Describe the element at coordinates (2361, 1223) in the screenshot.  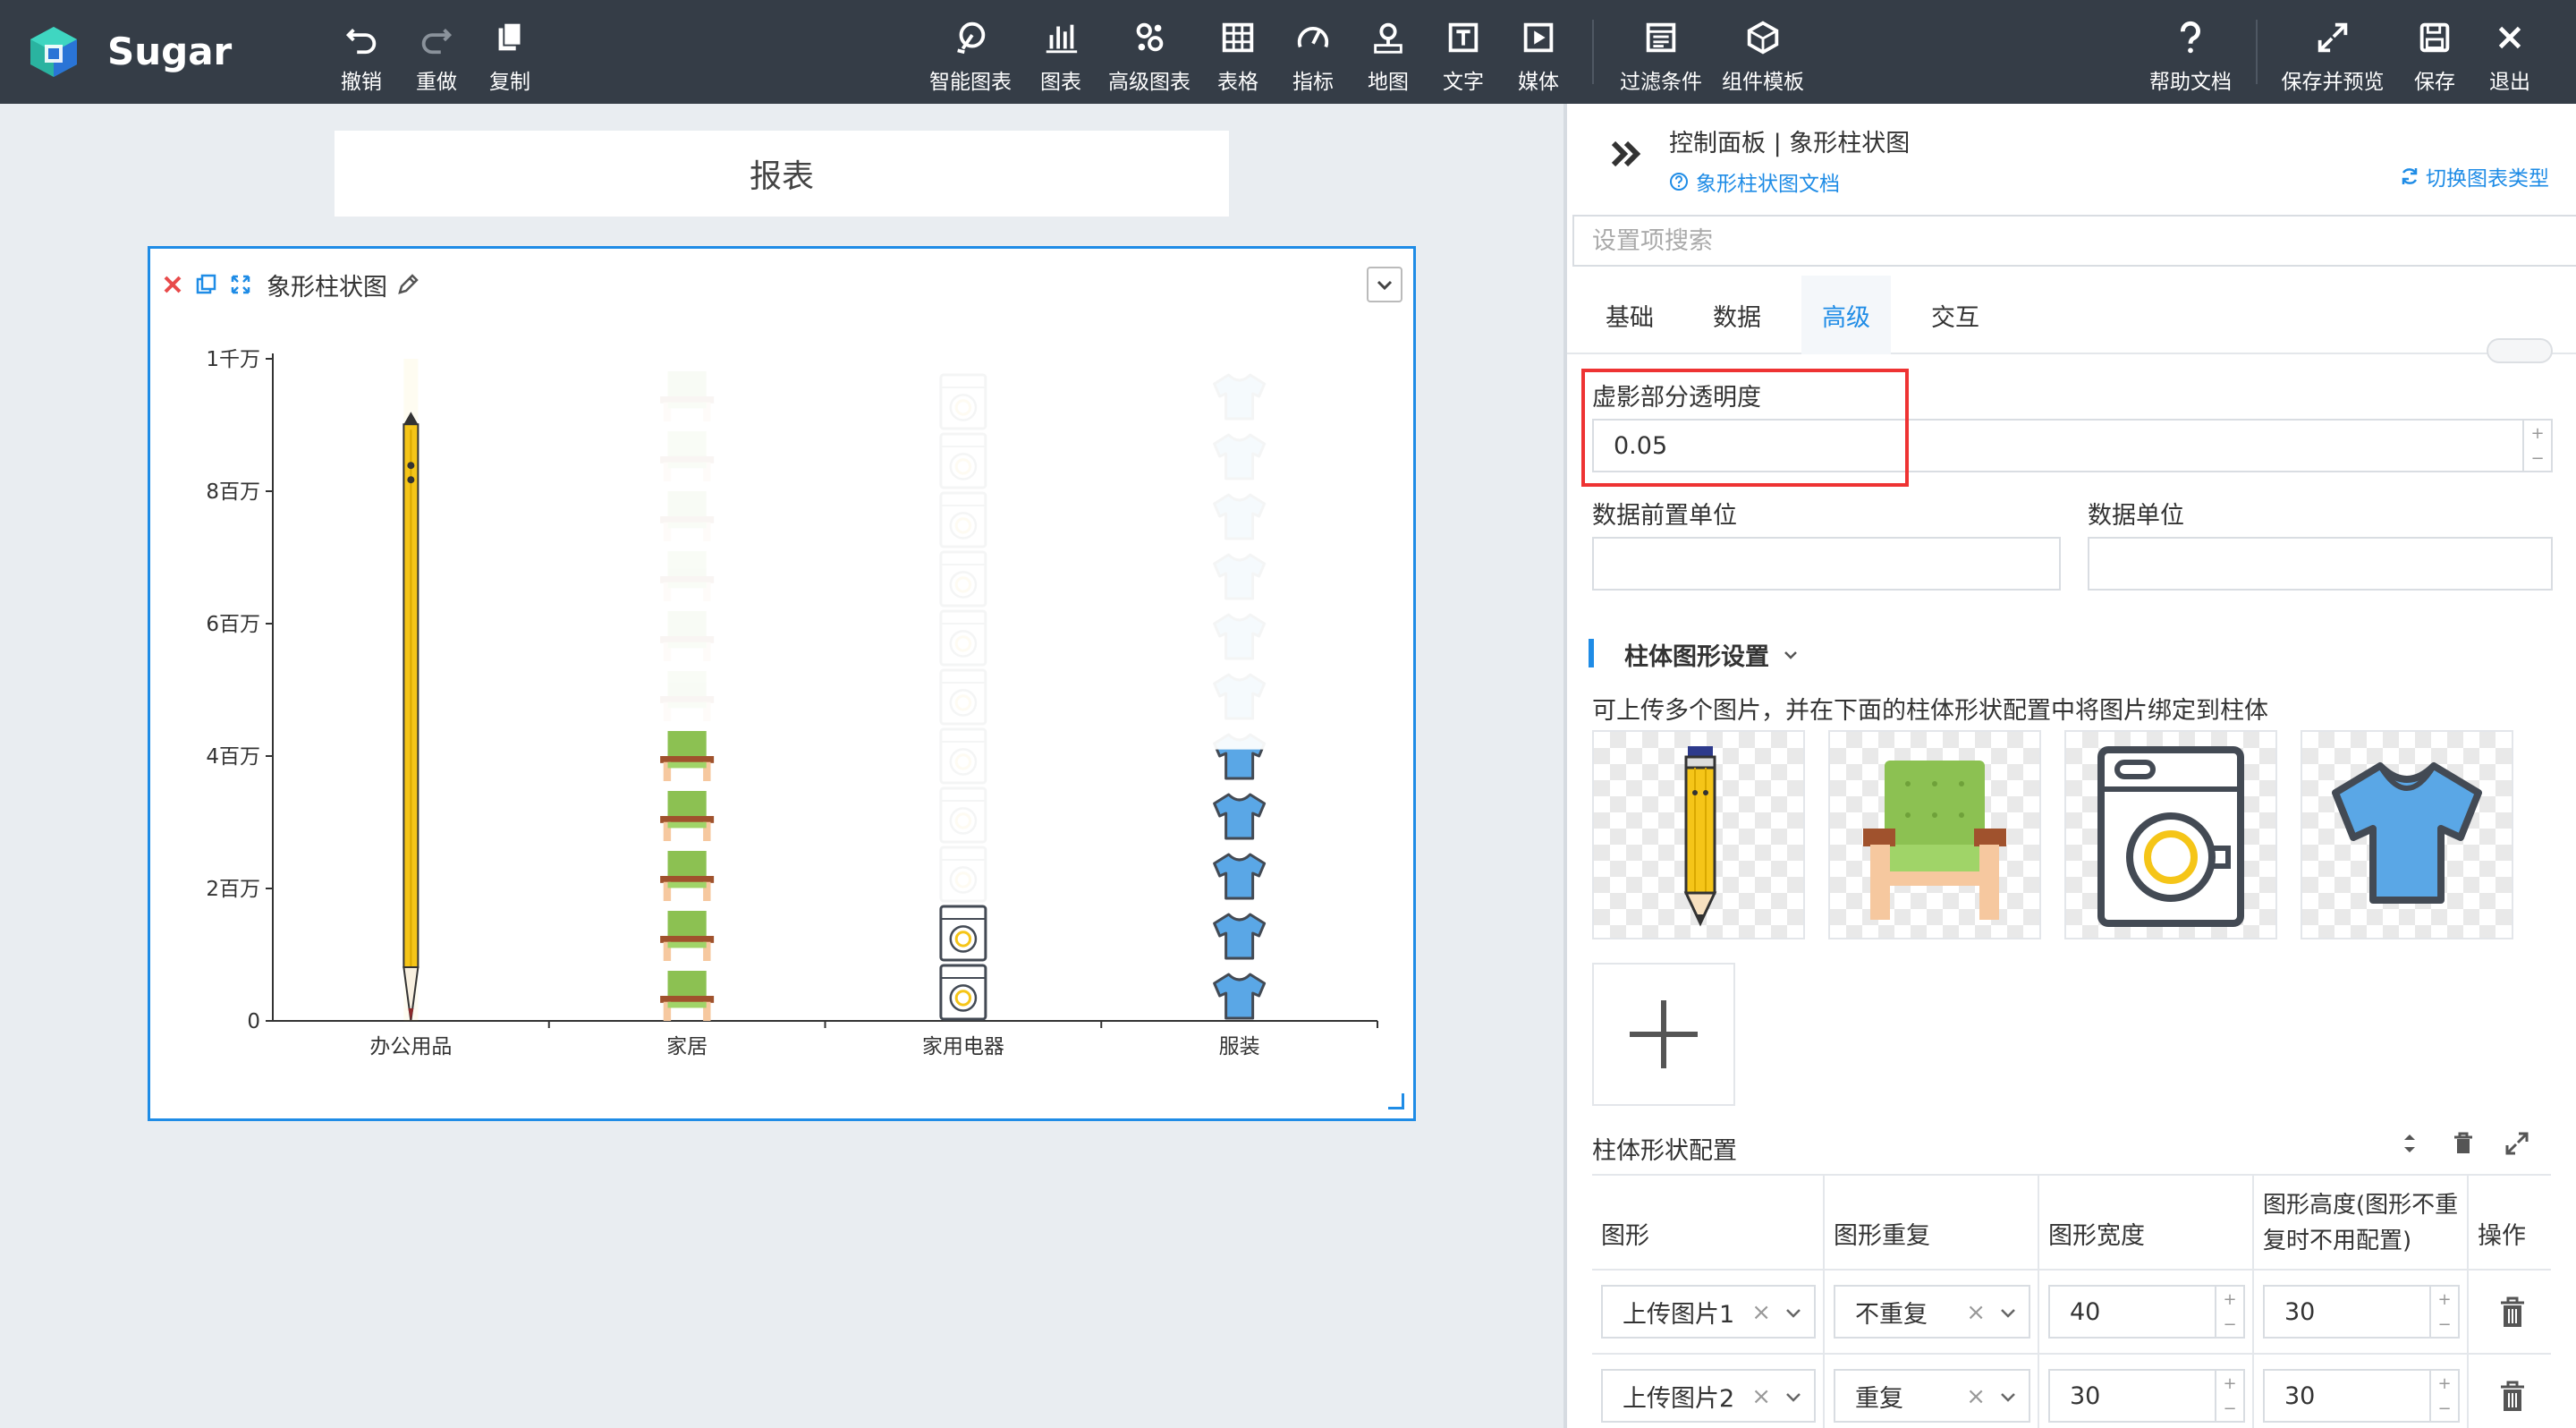
I see `column-header-height: 图形高度(图形不重复时不用配置)` at that location.